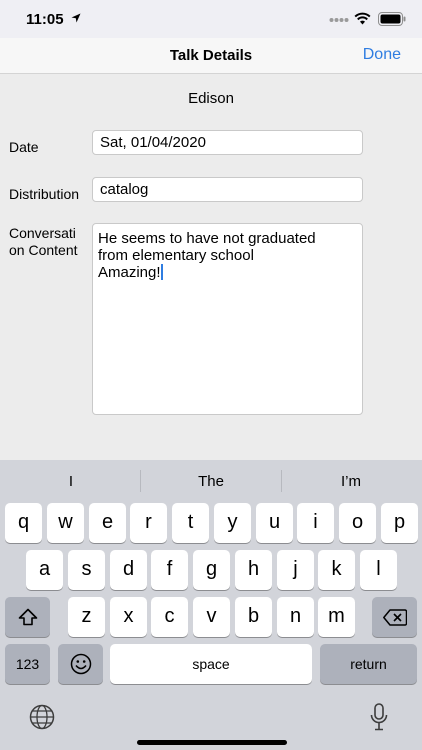 The image size is (422, 750). What do you see at coordinates (339, 20) in the screenshot?
I see `signal-dots-icon` at bounding box center [339, 20].